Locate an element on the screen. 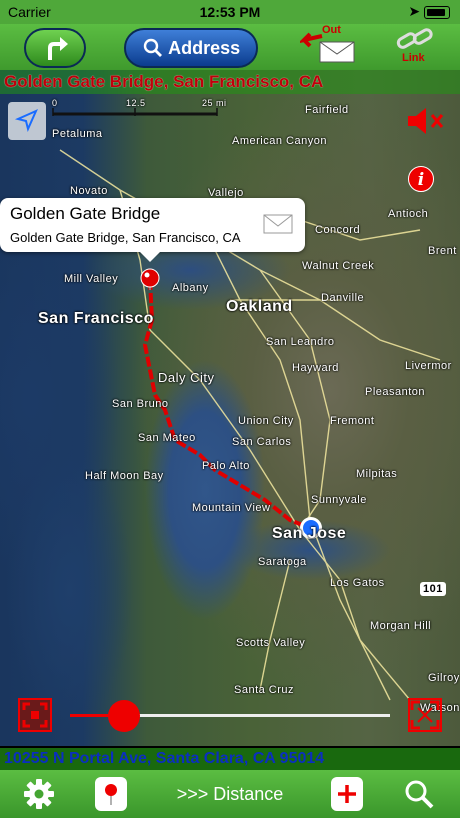 This screenshot has height=818, width=460. bottom-toolbar: >>> Distance is located at coordinates (230, 794).